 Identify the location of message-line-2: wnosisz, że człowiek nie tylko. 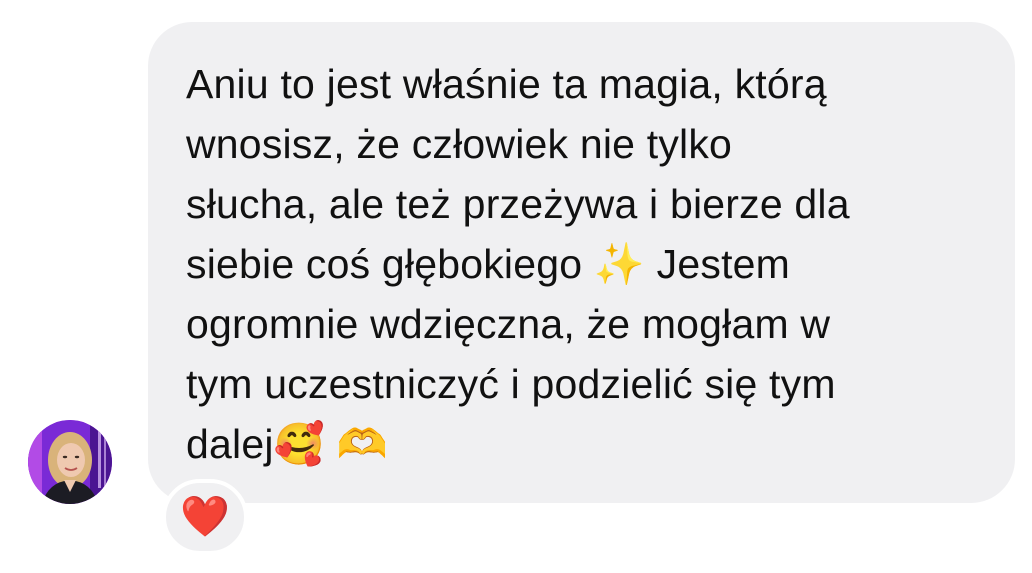
(459, 144).